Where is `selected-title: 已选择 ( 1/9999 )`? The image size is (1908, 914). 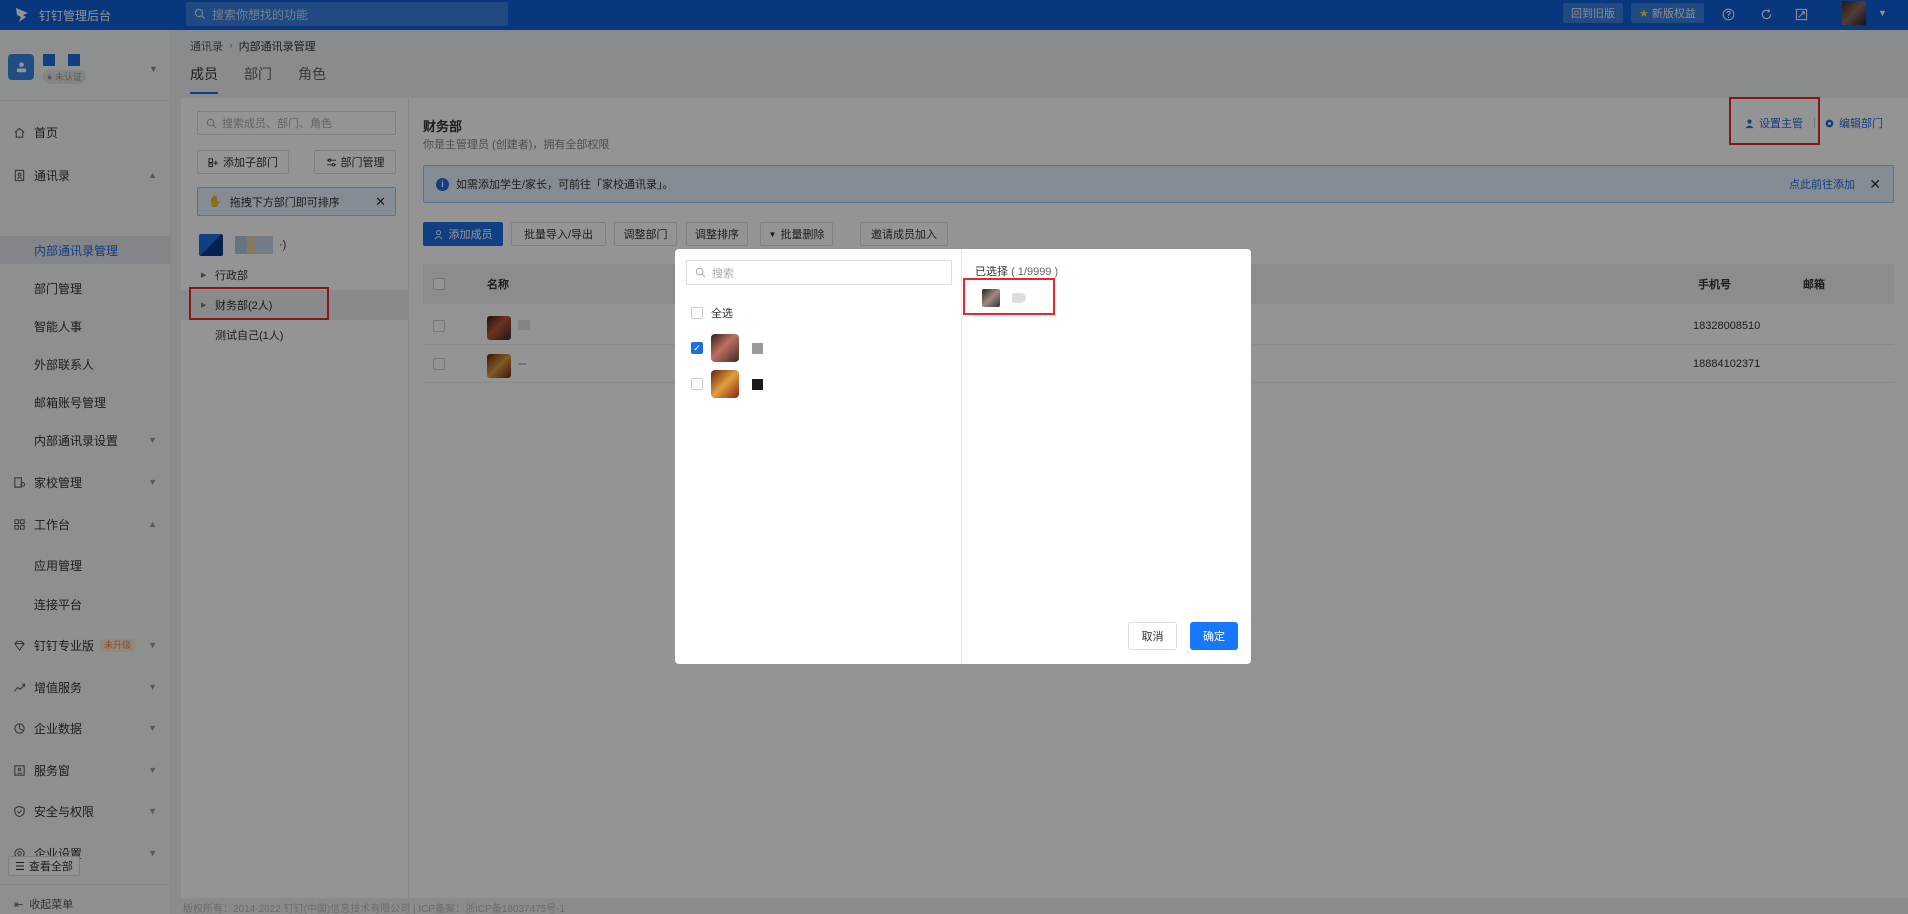
selected-title: 已选择 ( 1/9999 ) is located at coordinates (1016, 271).